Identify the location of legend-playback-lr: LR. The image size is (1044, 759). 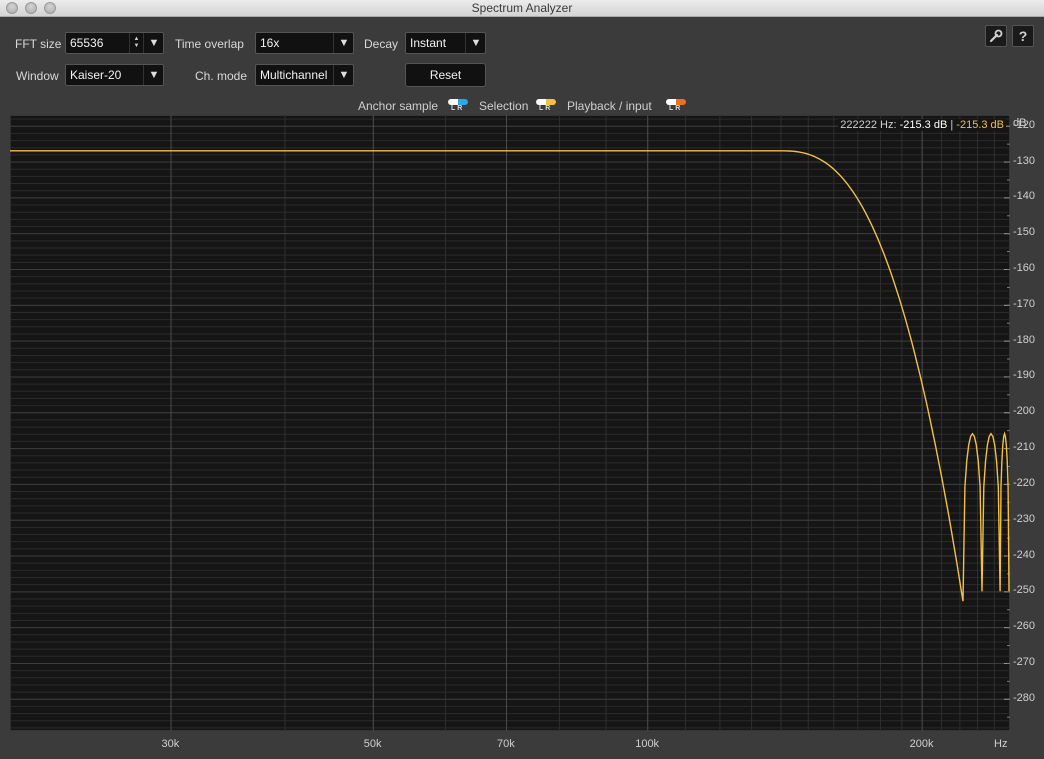
(676, 108).